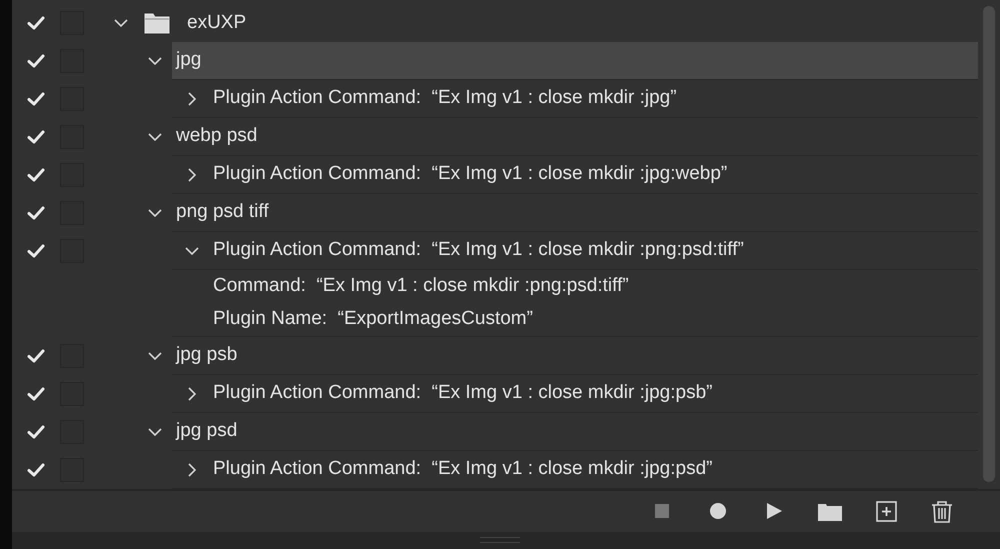 Image resolution: width=1000 pixels, height=549 pixels. What do you see at coordinates (470, 174) in the screenshot?
I see `action-step: Plugin Action Command: “Ex Img v1 : close mkdir :jpg:webp”` at bounding box center [470, 174].